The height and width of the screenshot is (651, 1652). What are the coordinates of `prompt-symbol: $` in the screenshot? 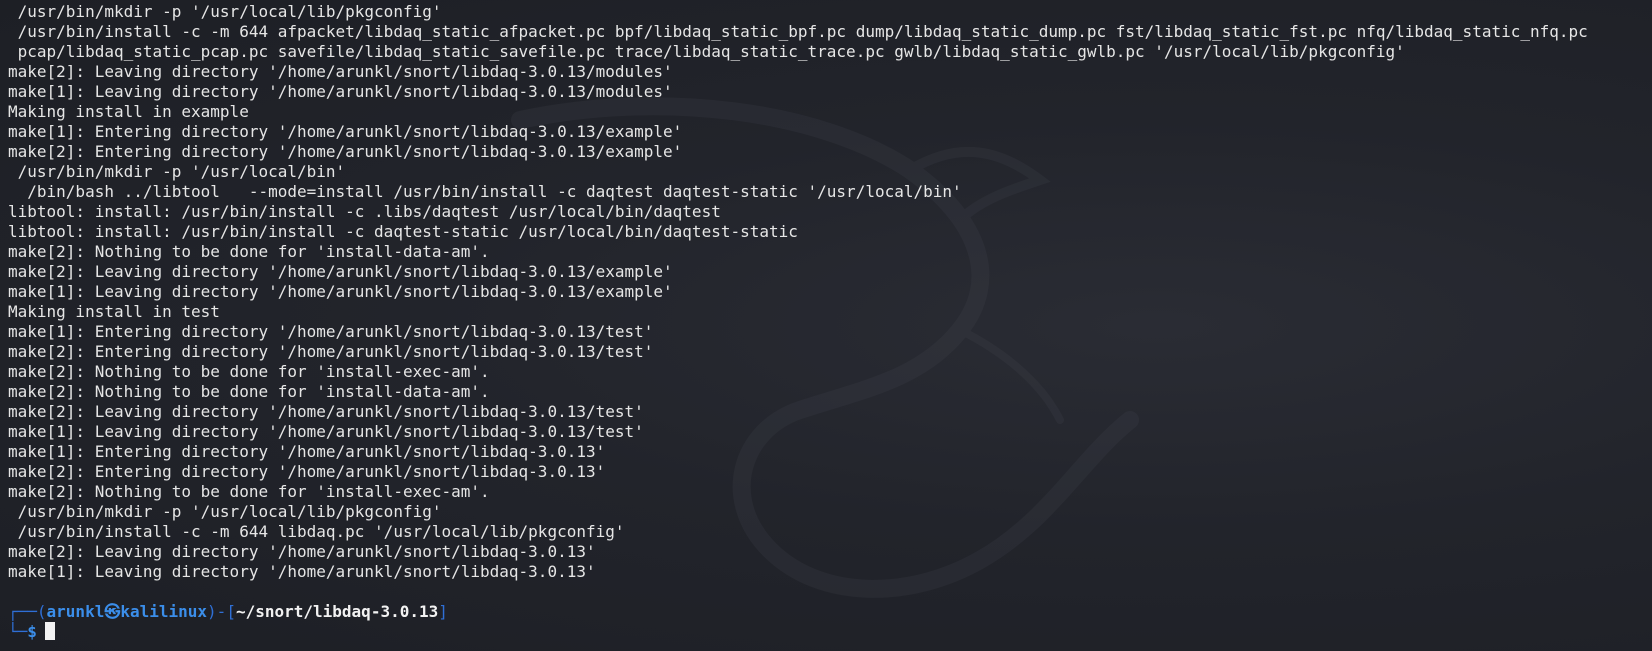 It's located at (32, 631).